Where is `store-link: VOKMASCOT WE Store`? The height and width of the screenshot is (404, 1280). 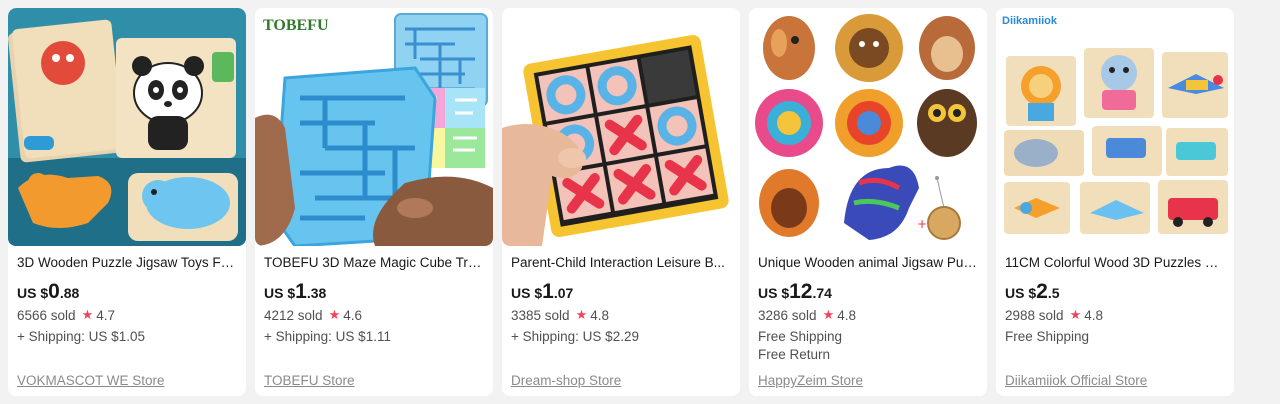
store-link: VOKMASCOT WE Store is located at coordinates (91, 380).